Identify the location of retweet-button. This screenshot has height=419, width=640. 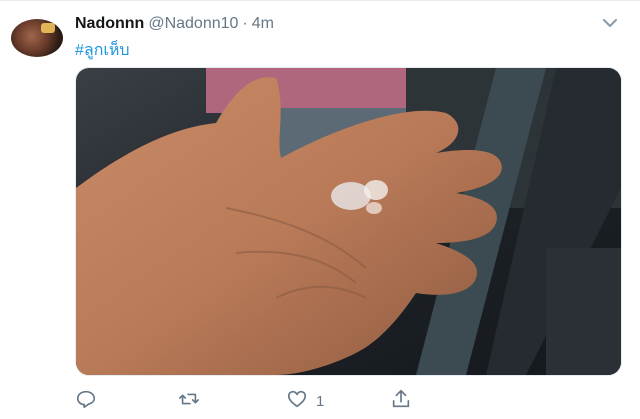
(189, 401).